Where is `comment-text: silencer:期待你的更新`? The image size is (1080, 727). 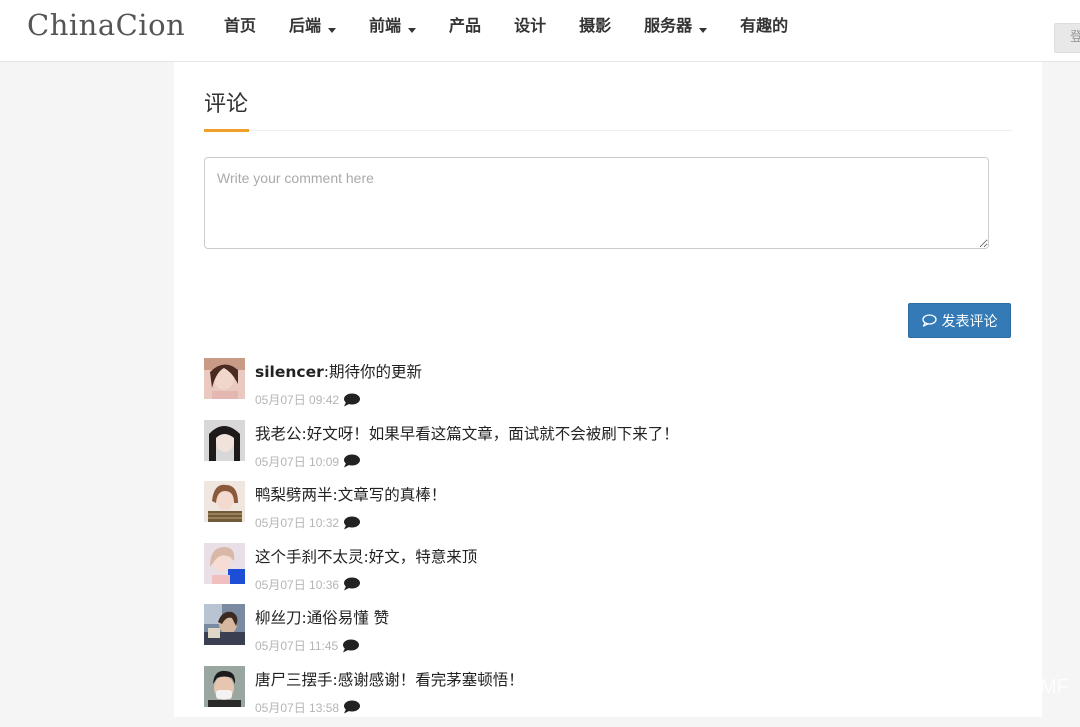 comment-text: silencer:期待你的更新 is located at coordinates (338, 371).